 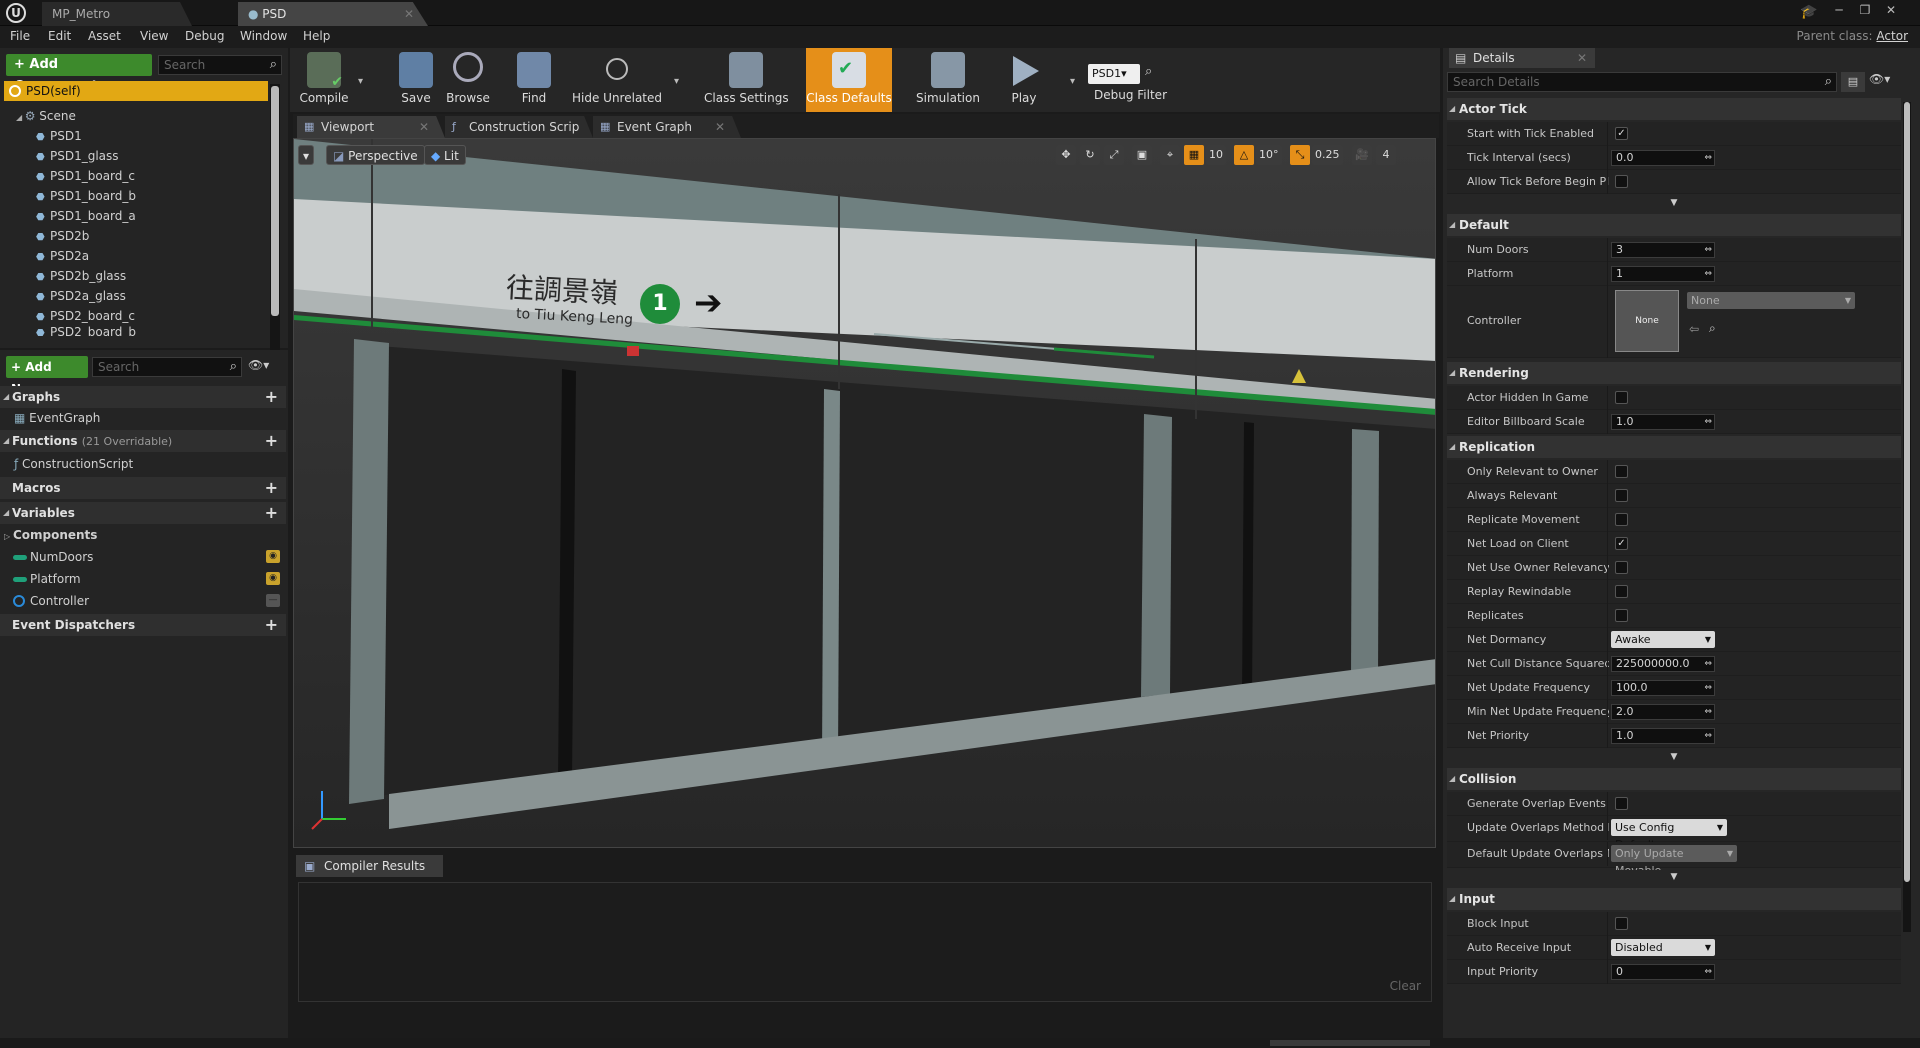 What do you see at coordinates (143, 601) in the screenshot?
I see `variable-row: Controller —` at bounding box center [143, 601].